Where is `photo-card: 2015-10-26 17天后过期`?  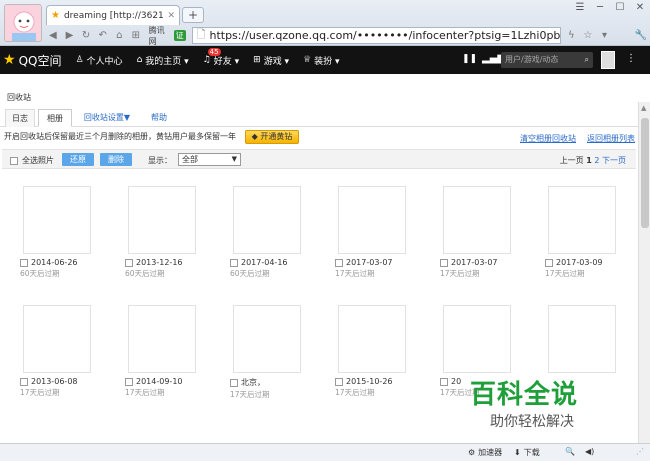
photo-card: 2015-10-26 17天后过期 is located at coordinates (376, 351).